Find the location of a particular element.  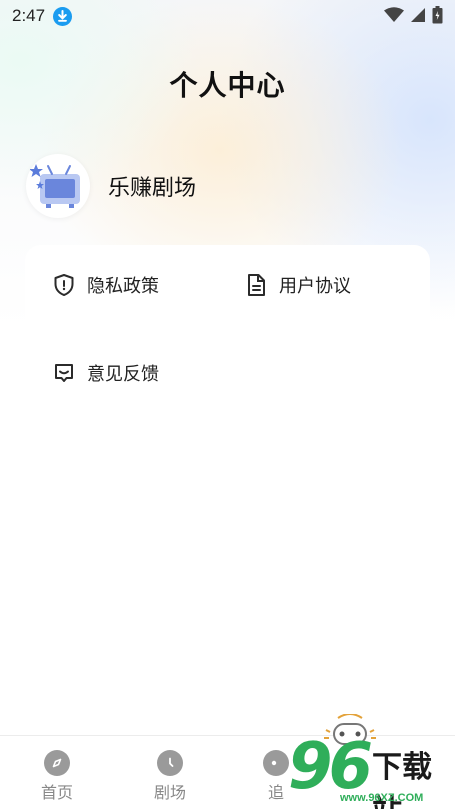

compass-icon is located at coordinates (57, 763).